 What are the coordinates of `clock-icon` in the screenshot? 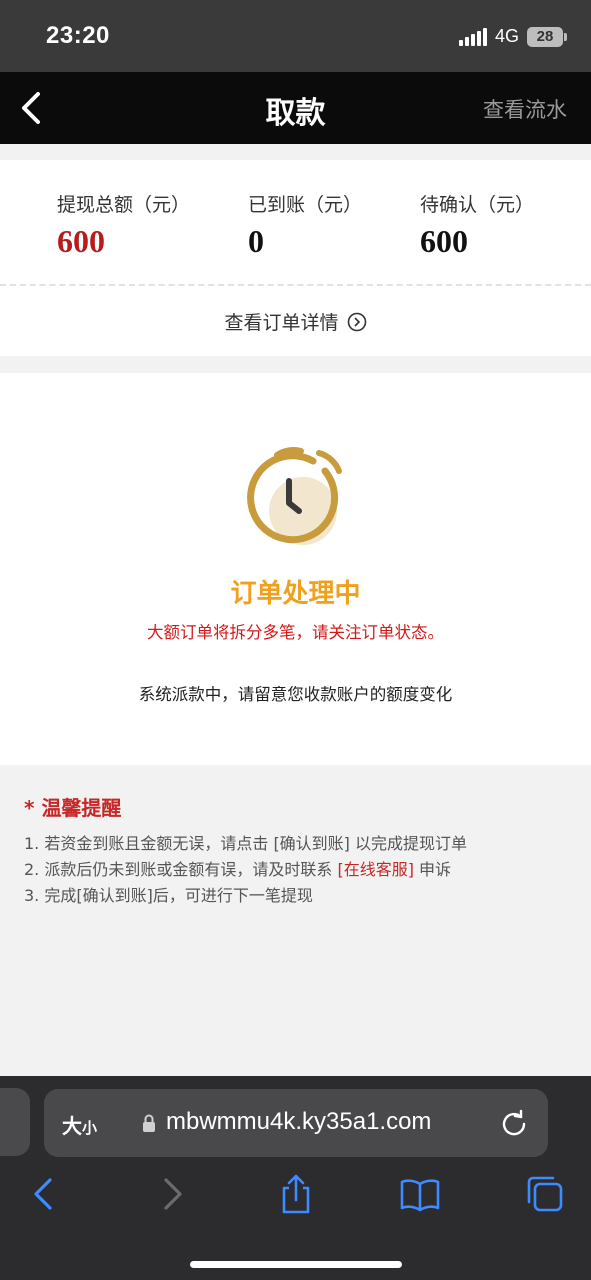 It's located at (294, 496).